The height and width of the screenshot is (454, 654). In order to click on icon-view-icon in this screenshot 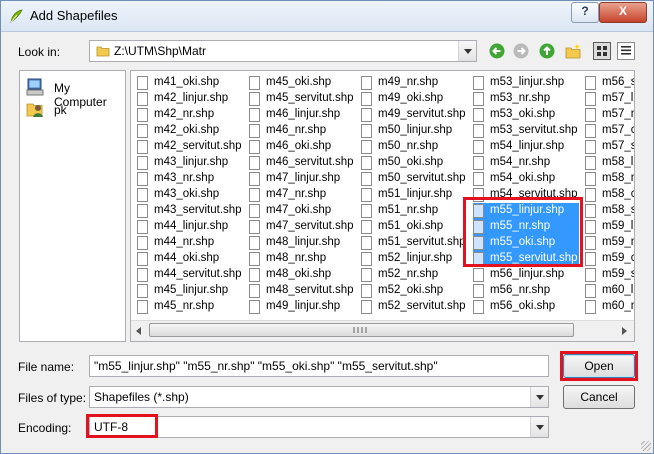, I will do `click(602, 51)`.